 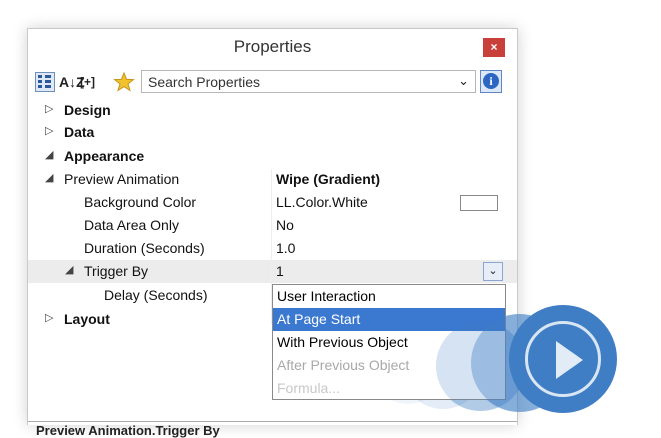 What do you see at coordinates (272, 202) in the screenshot?
I see `property-background-color: Background Color LL.Color.White` at bounding box center [272, 202].